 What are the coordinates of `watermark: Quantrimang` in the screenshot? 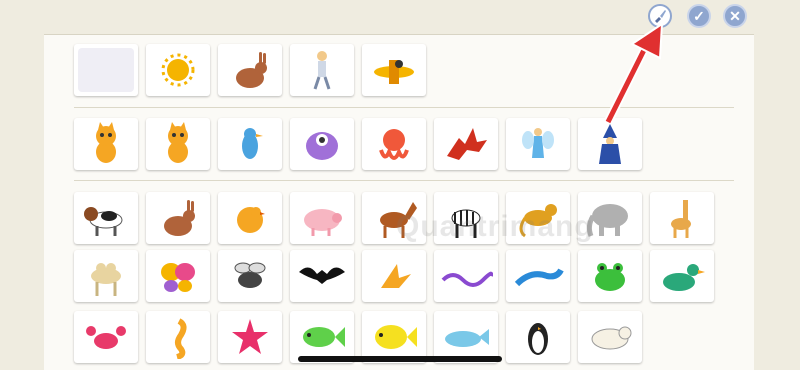 It's located at (495, 226).